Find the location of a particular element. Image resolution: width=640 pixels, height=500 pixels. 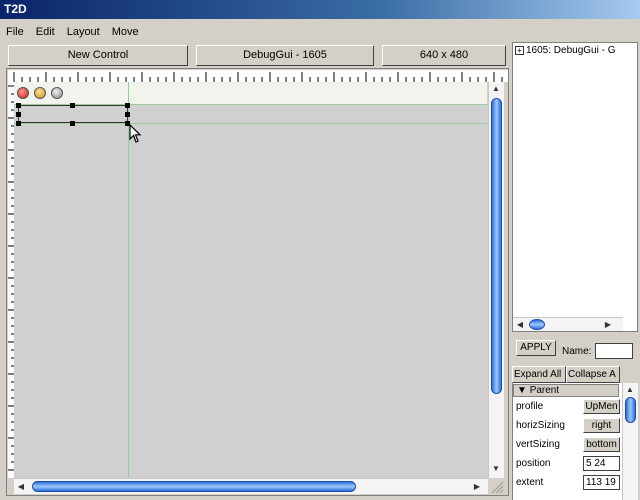

expand-all-button: Expand All is located at coordinates (539, 374).